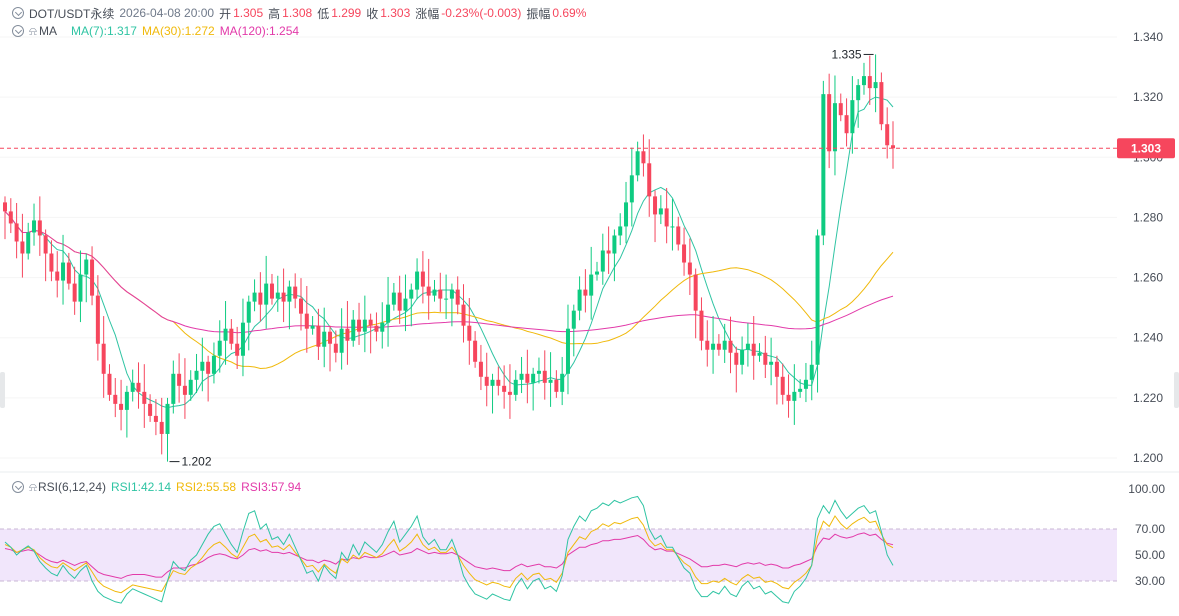 Image resolution: width=1179 pixels, height=616 pixels. What do you see at coordinates (259, 31) in the screenshot?
I see `ma120-value: MA(120):1.254` at bounding box center [259, 31].